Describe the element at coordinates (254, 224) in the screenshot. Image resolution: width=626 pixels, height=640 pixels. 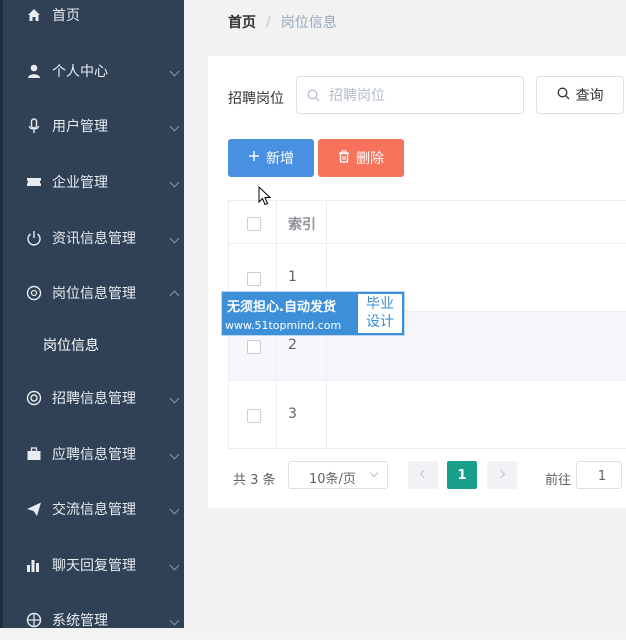
I see `select-all-checkbox` at that location.